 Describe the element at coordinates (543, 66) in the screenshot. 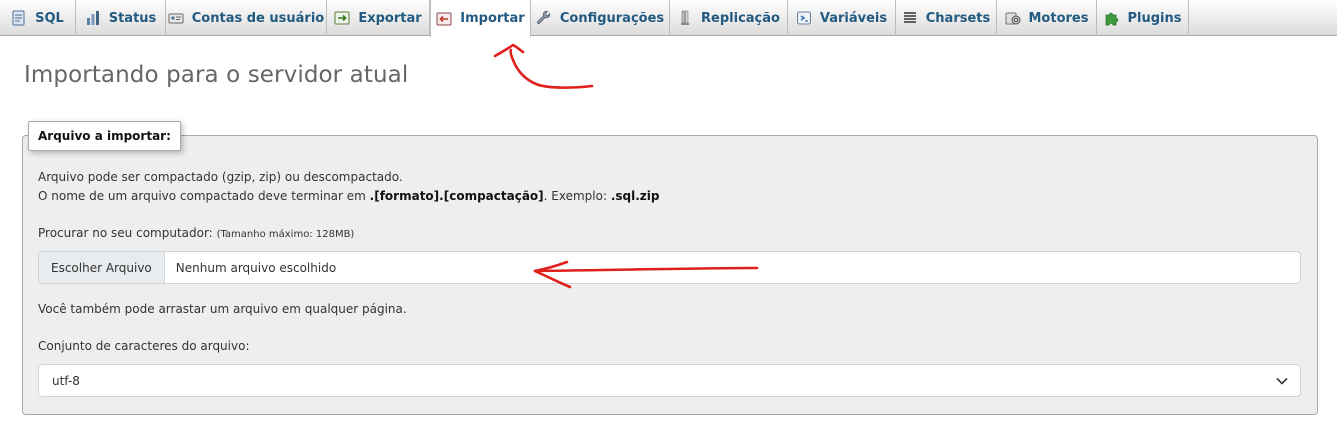

I see `red-arrow-to-import-tab` at that location.